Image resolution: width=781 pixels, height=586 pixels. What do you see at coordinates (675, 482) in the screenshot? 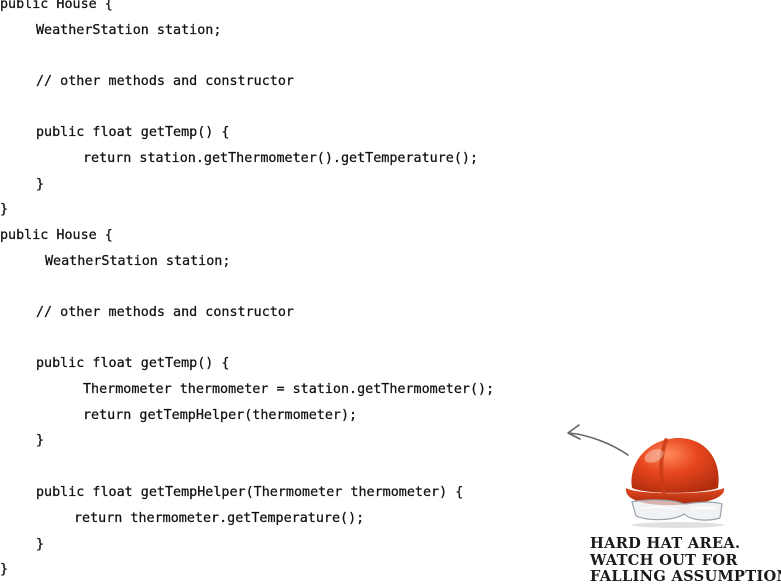
I see `hard-hat-icon` at bounding box center [675, 482].